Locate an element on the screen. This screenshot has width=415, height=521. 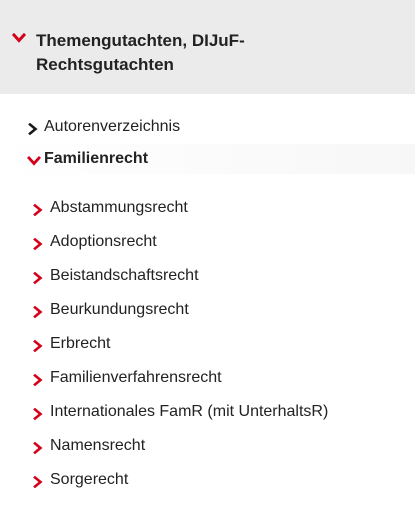
nav-subitem-label: Beistandschaftsrecht is located at coordinates (124, 275).